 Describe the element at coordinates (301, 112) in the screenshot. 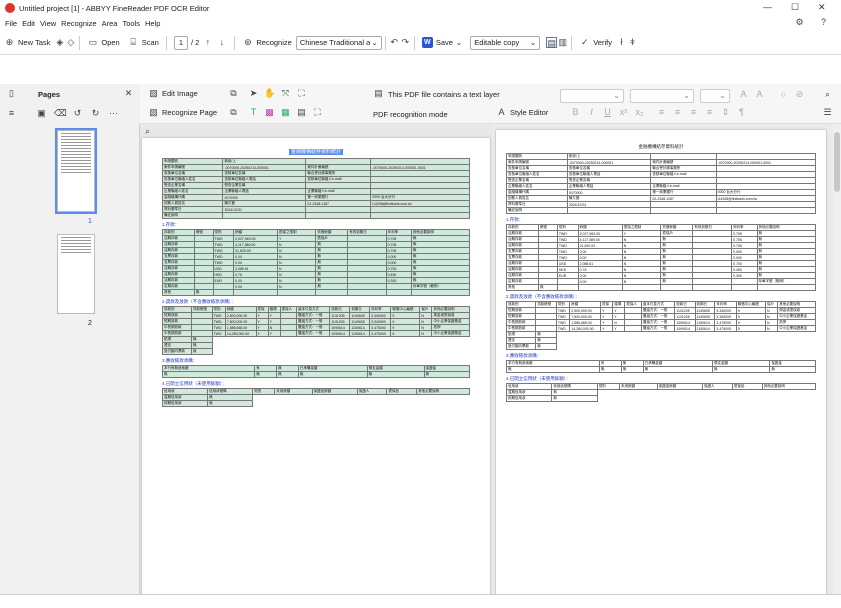

I see `bg-area-icon: ▤` at that location.